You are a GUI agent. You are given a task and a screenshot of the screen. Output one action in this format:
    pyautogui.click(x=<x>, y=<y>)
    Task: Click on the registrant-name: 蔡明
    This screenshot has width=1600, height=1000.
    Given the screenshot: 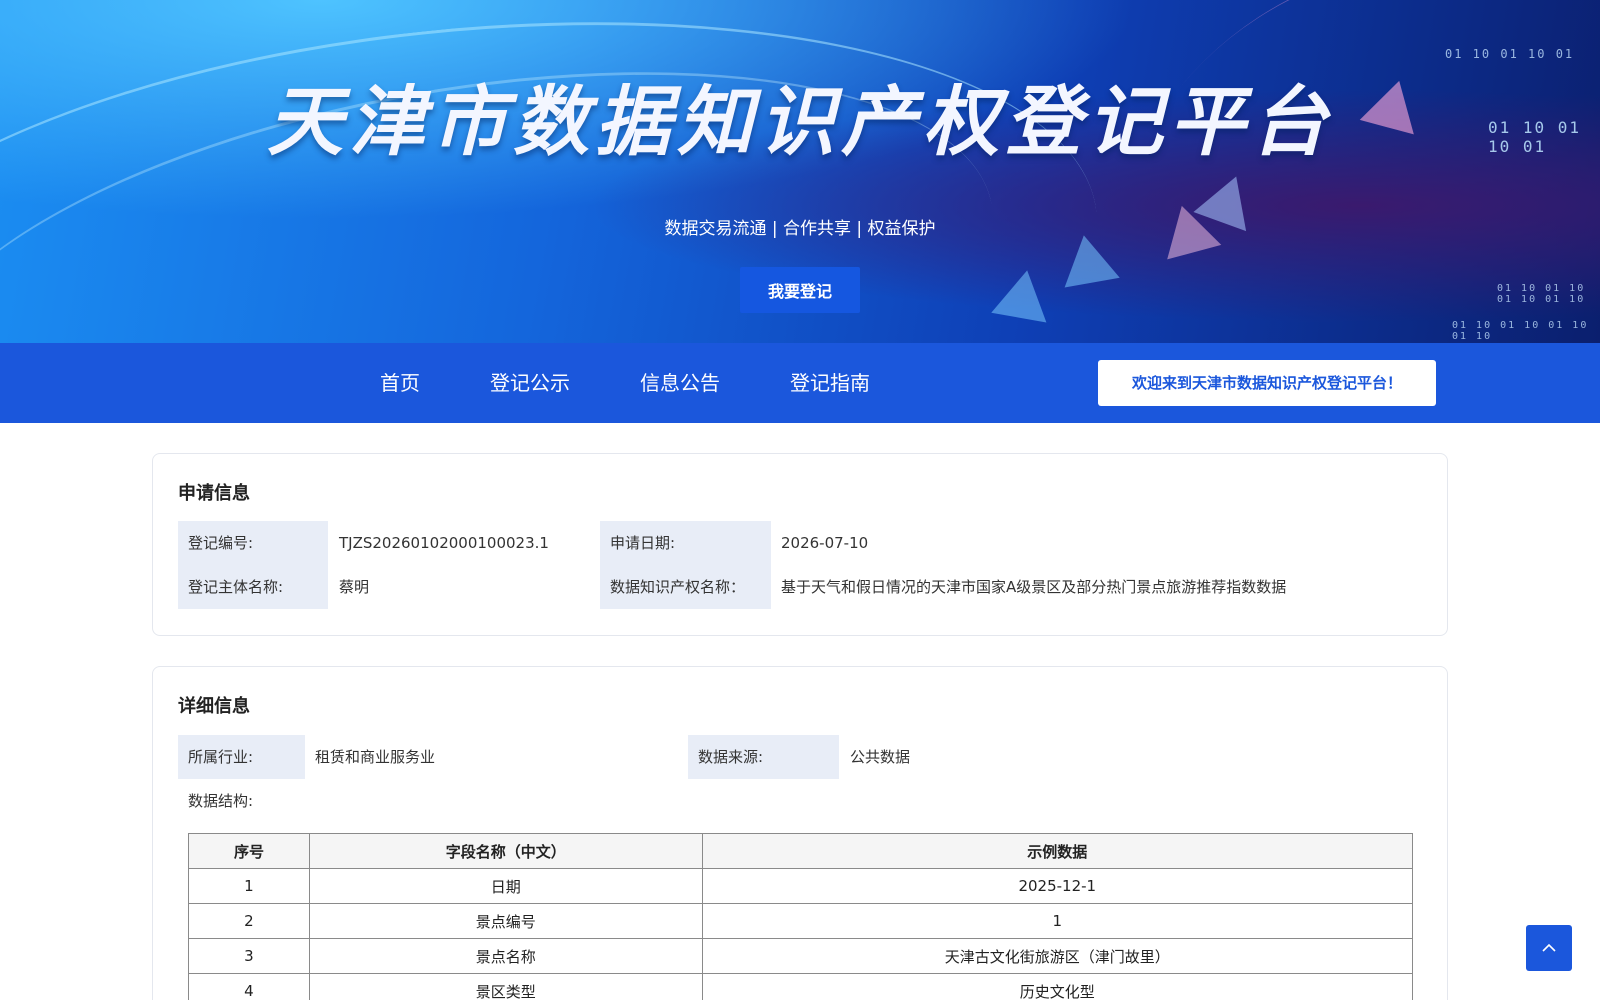 What is the action you would take?
    pyautogui.click(x=354, y=587)
    